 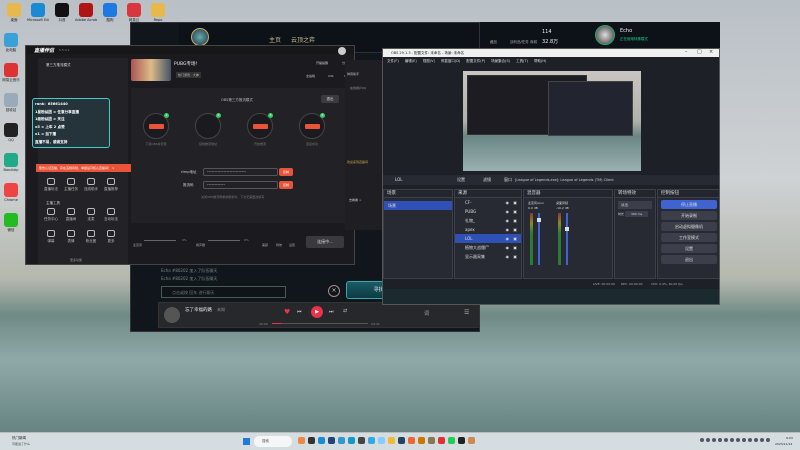 What do you see at coordinates (466, 312) in the screenshot?
I see `playlist-icon: ☰` at bounding box center [466, 312].